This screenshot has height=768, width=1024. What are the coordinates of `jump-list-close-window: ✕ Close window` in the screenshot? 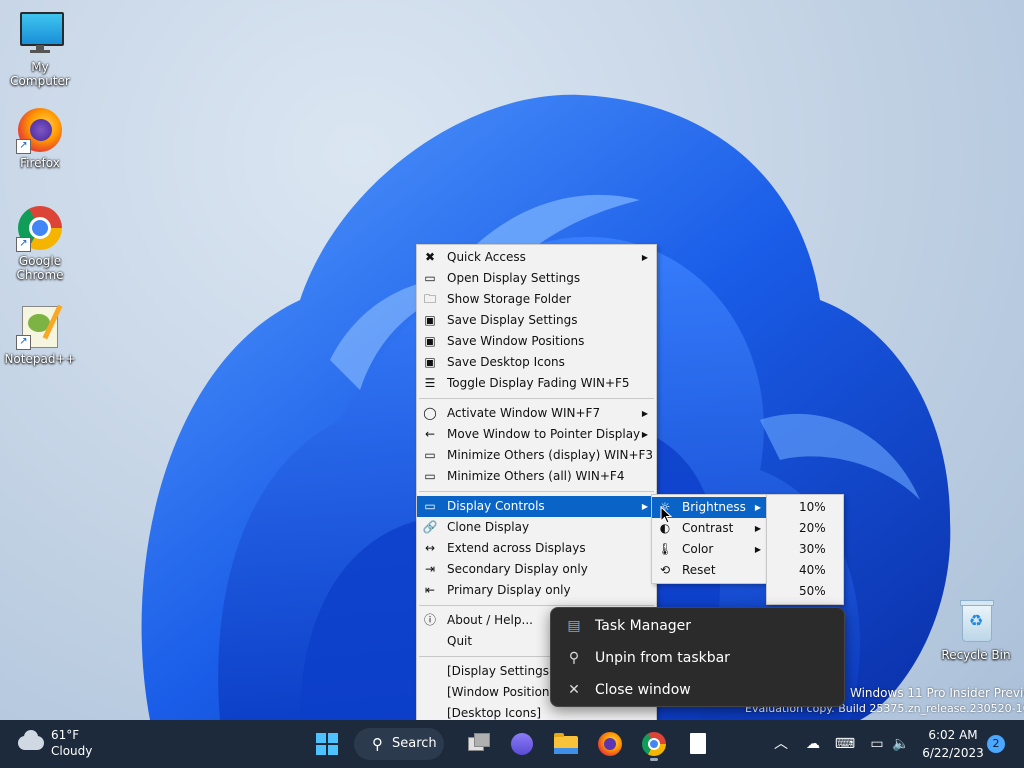 It's located at (697, 690).